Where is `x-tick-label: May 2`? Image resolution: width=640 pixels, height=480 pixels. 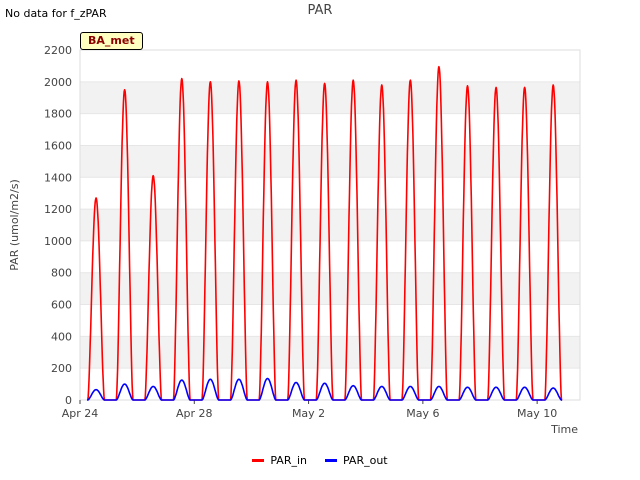 x-tick-label: May 2 is located at coordinates (308, 413).